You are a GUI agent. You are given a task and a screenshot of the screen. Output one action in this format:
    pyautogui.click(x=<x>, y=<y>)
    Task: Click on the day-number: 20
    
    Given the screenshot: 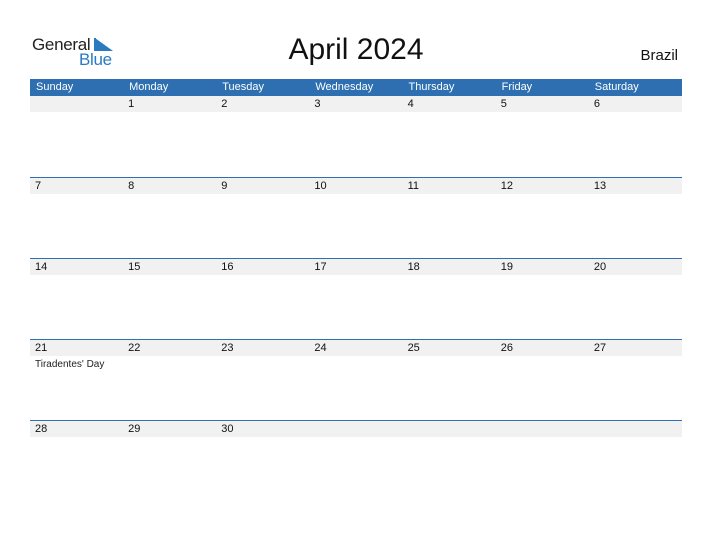 What is the action you would take?
    pyautogui.click(x=600, y=267)
    